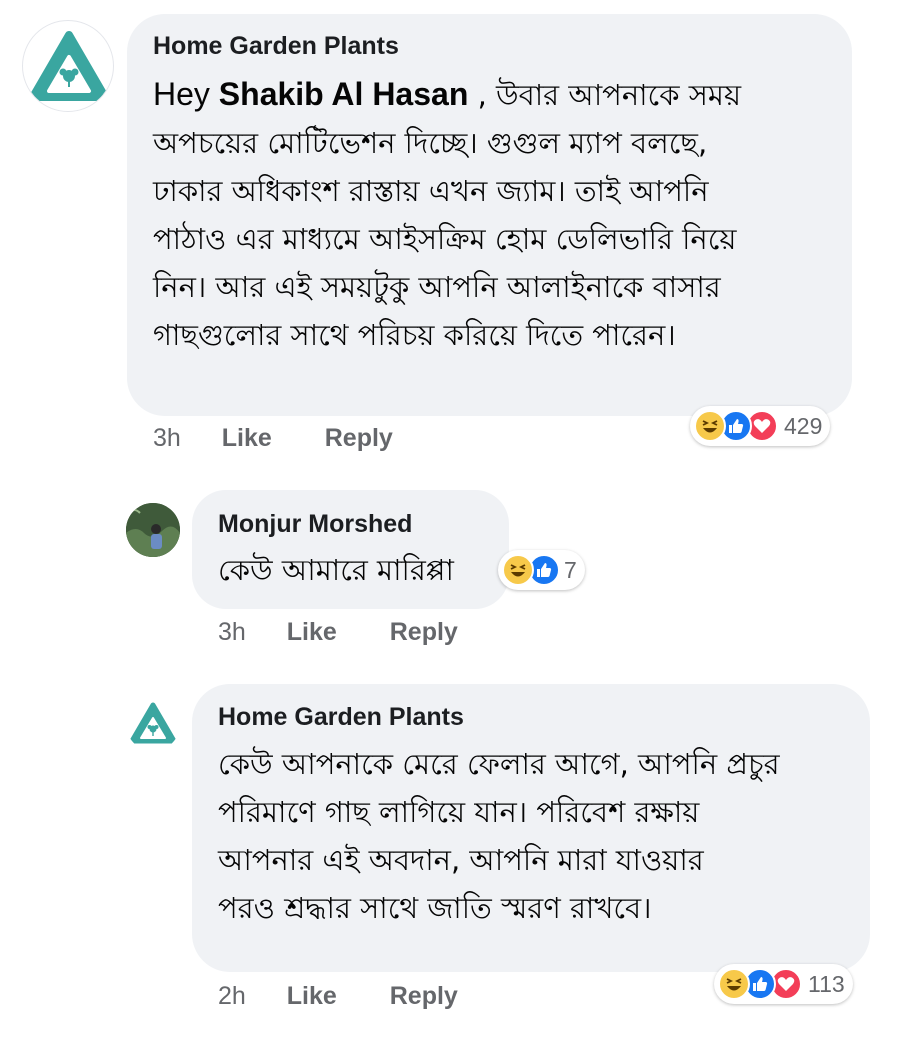 The image size is (900, 1047). I want to click on reaction-summary: 429, so click(760, 426).